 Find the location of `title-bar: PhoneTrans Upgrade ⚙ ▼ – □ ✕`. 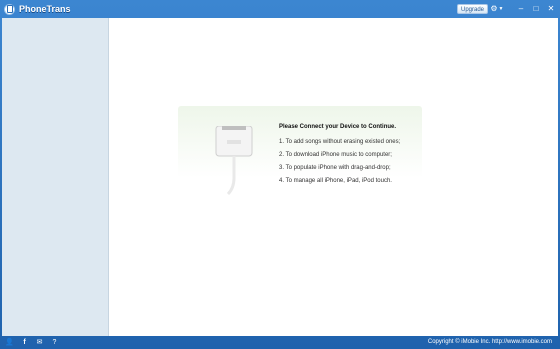

title-bar: PhoneTrans Upgrade ⚙ ▼ – □ ✕ is located at coordinates (280, 9).